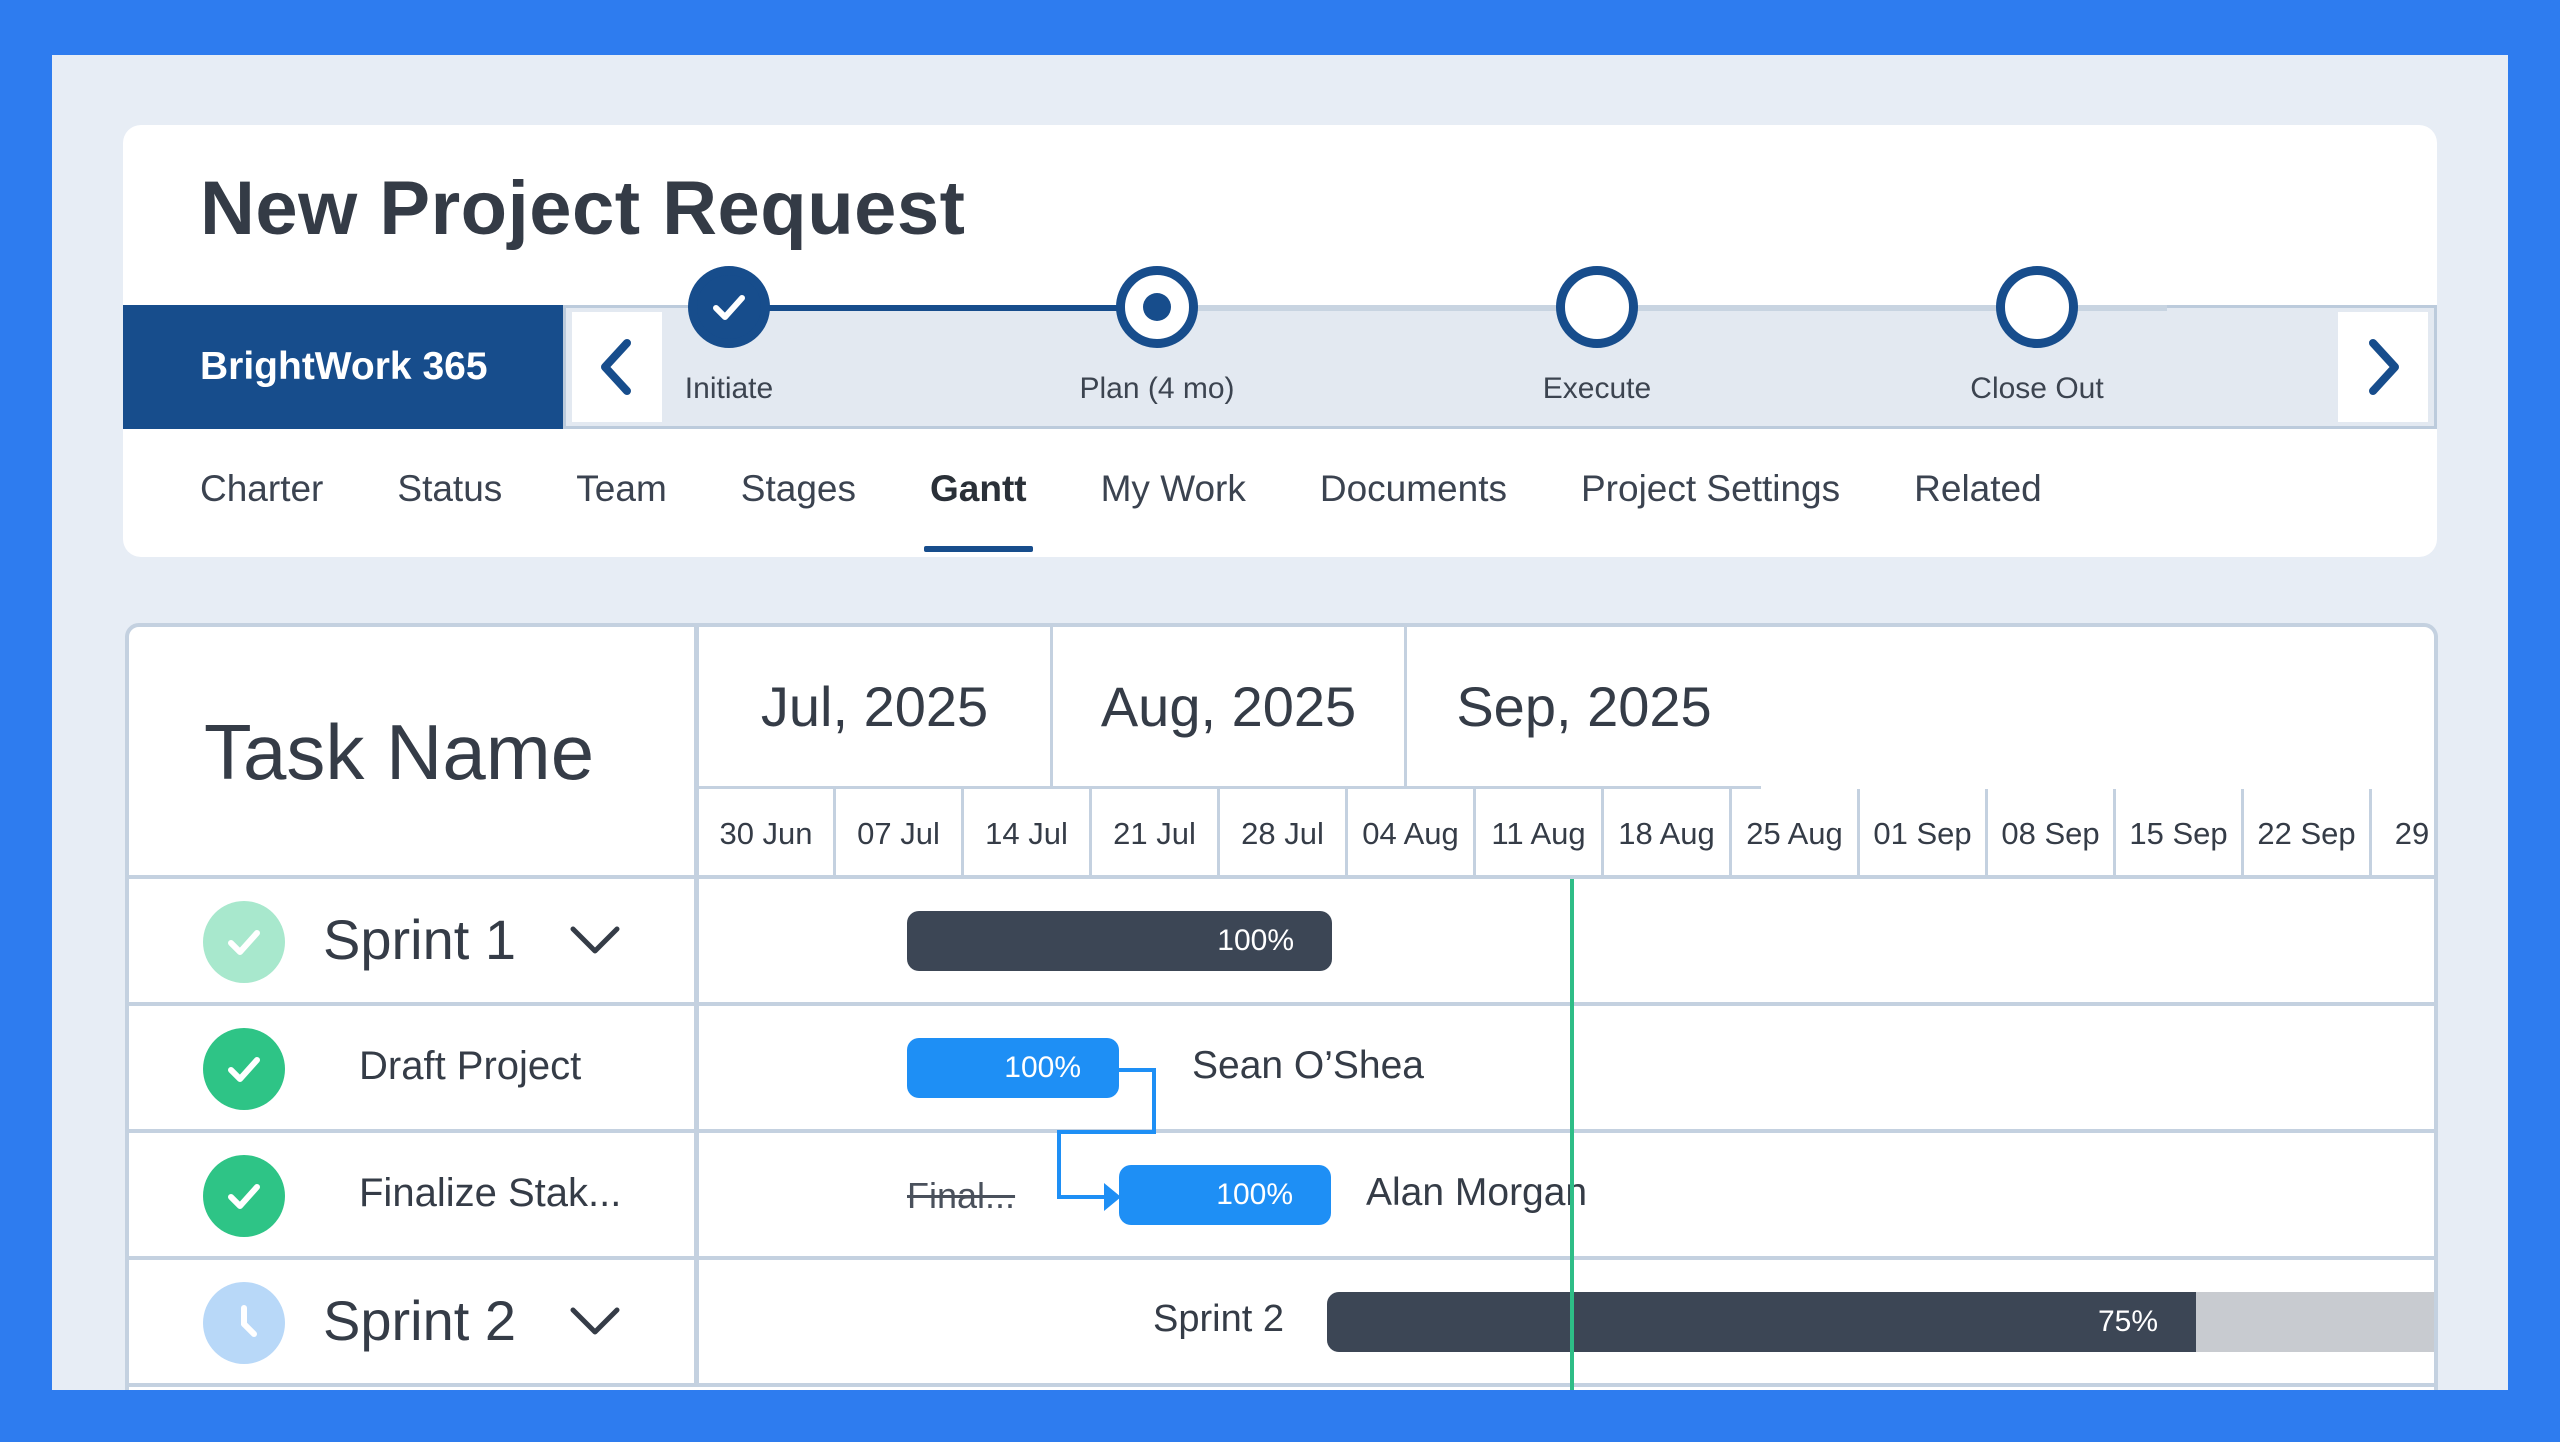  I want to click on tab-related: Related, so click(1978, 500).